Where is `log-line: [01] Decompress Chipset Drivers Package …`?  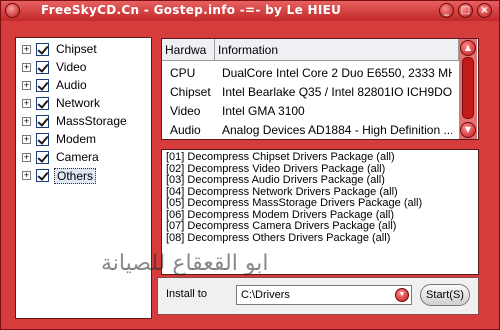 log-line: [01] Decompress Chipset Drivers Package … is located at coordinates (280, 157).